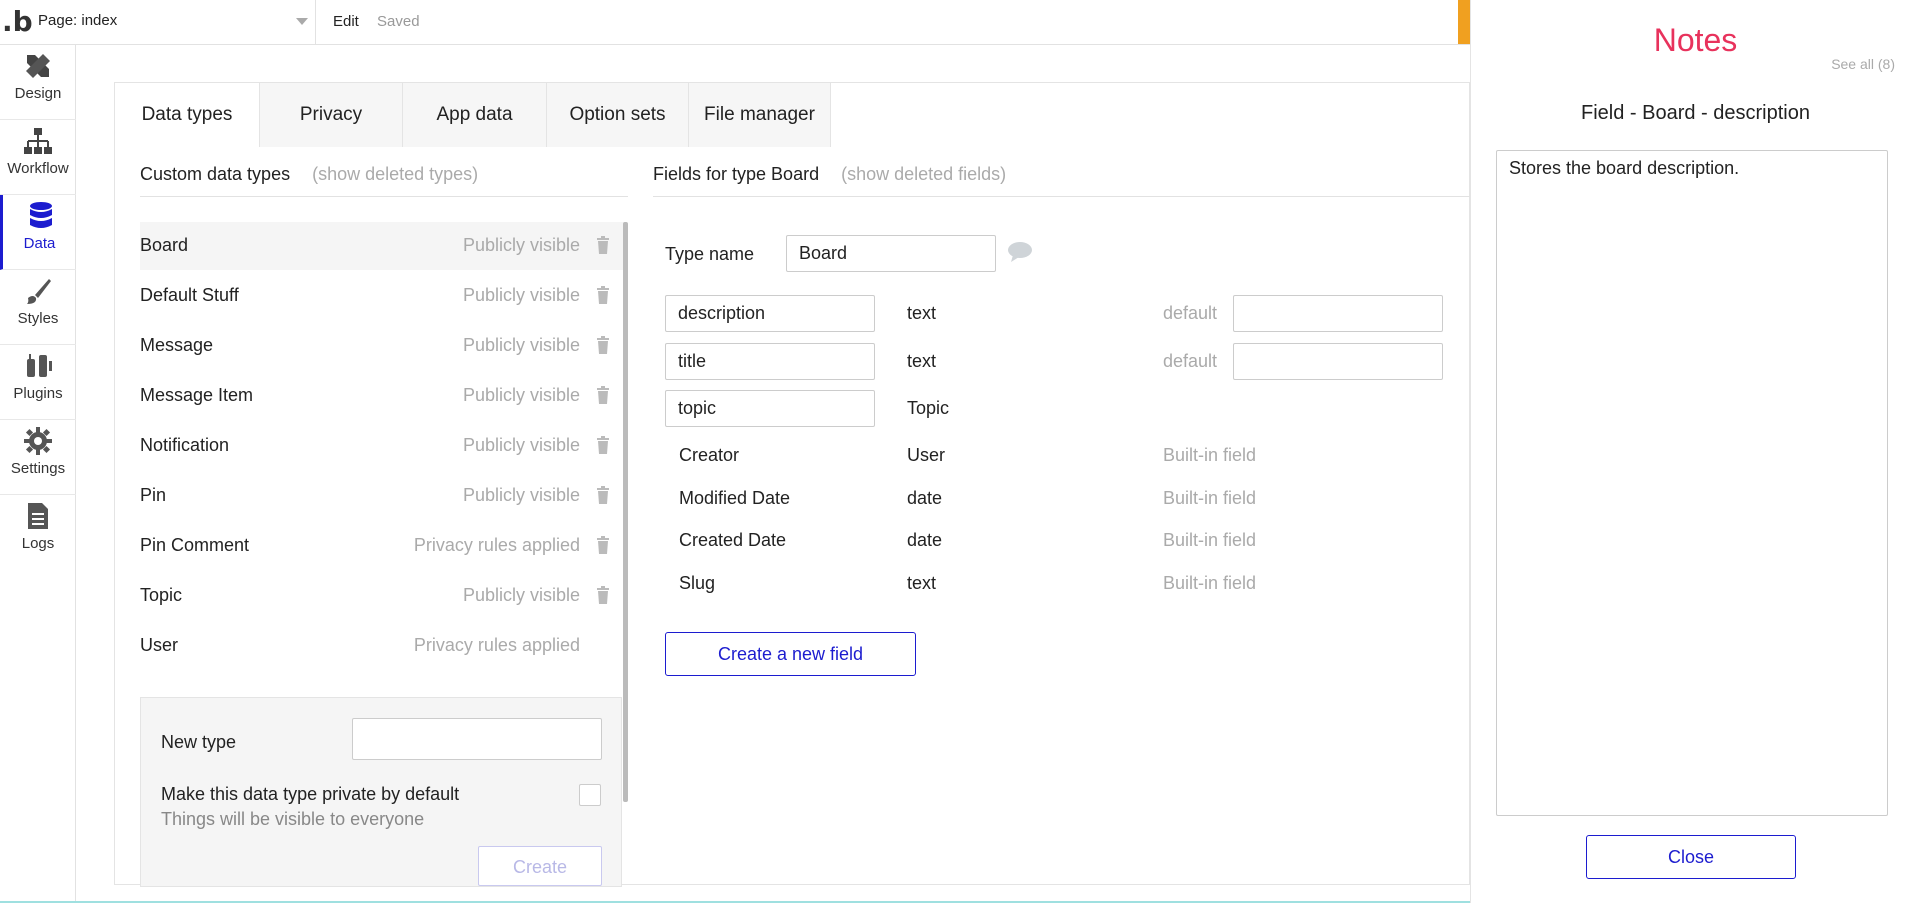 This screenshot has width=1919, height=903. Describe the element at coordinates (310, 794) in the screenshot. I see `private-default-label: Make this data type private by default` at that location.